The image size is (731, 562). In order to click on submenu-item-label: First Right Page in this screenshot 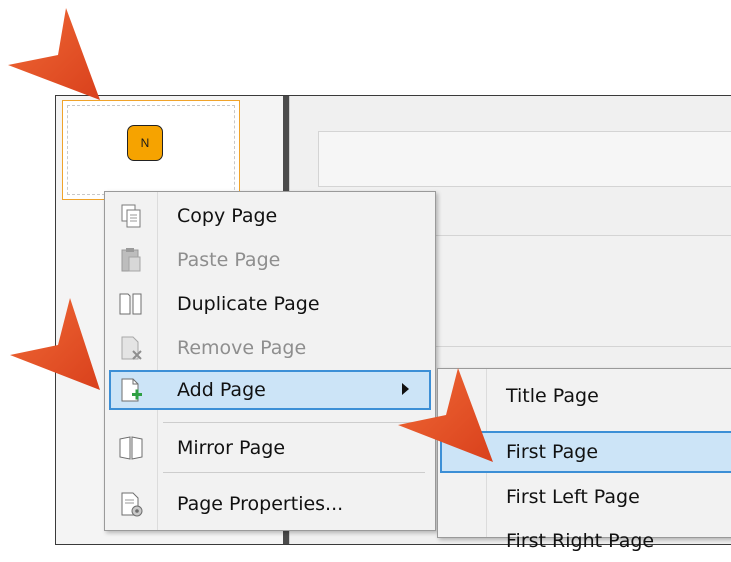, I will do `click(580, 541)`.